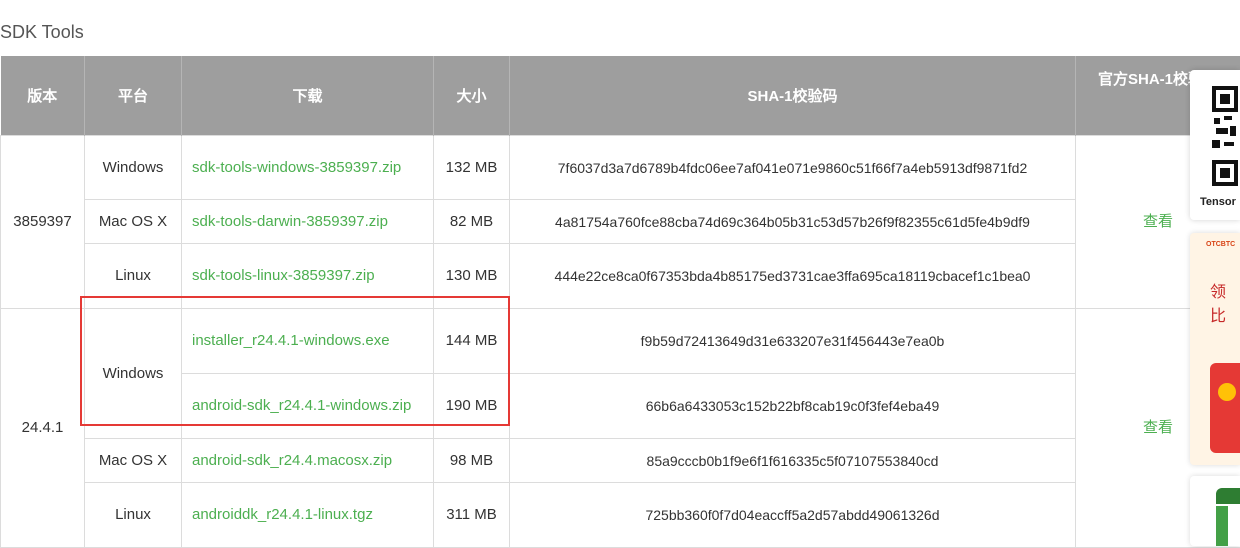  Describe the element at coordinates (43, 96) in the screenshot. I see `col-header-version: 版本` at that location.